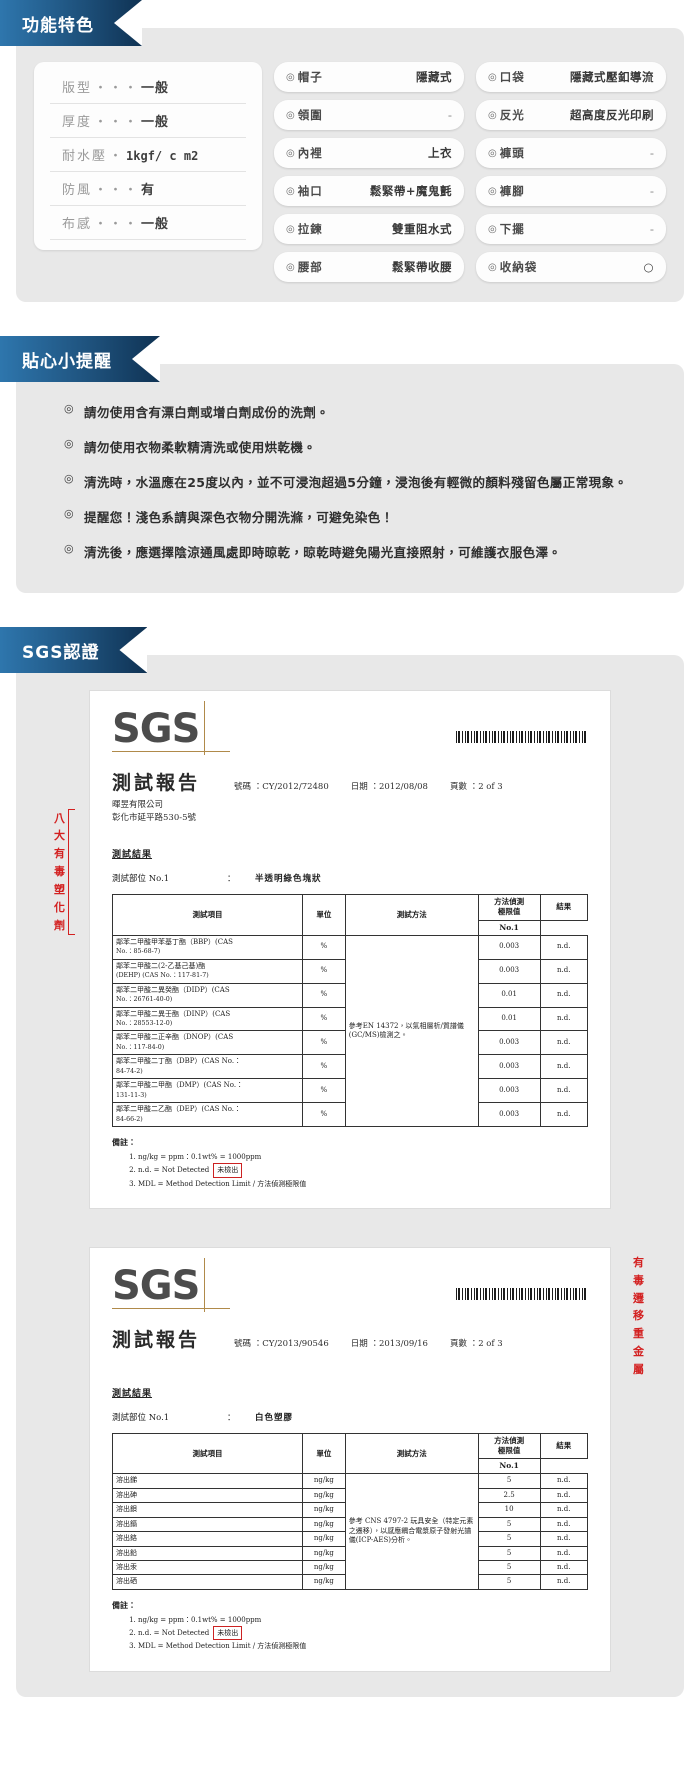  Describe the element at coordinates (207, 971) in the screenshot. I see `cell-item: 鄰苯二甲酸二(2-乙基己基)酯 (DEHP) (CAS No.：117-81-7)` at that location.